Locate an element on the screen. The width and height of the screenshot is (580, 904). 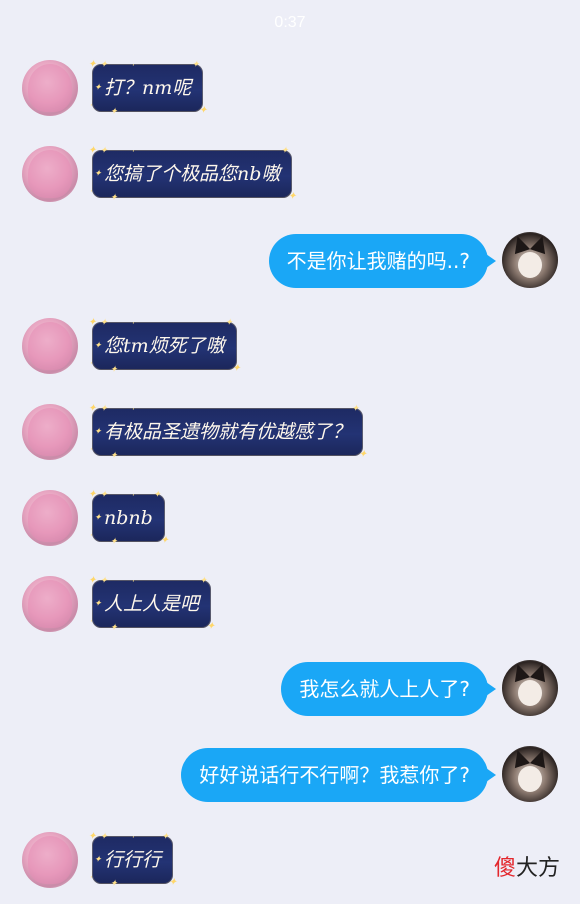
message-text: 行行行 is located at coordinates (133, 860).